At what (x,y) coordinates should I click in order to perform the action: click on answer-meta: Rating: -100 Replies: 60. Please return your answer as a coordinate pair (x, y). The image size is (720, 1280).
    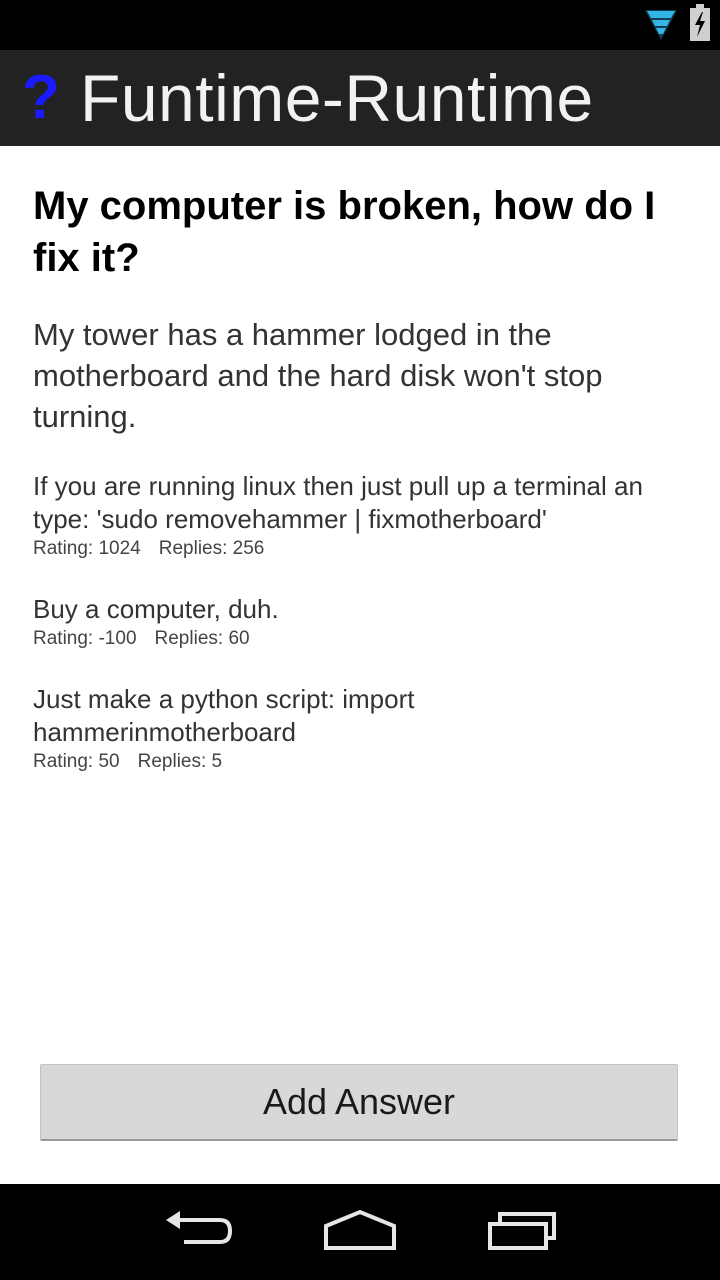
    Looking at the image, I should click on (361, 639).